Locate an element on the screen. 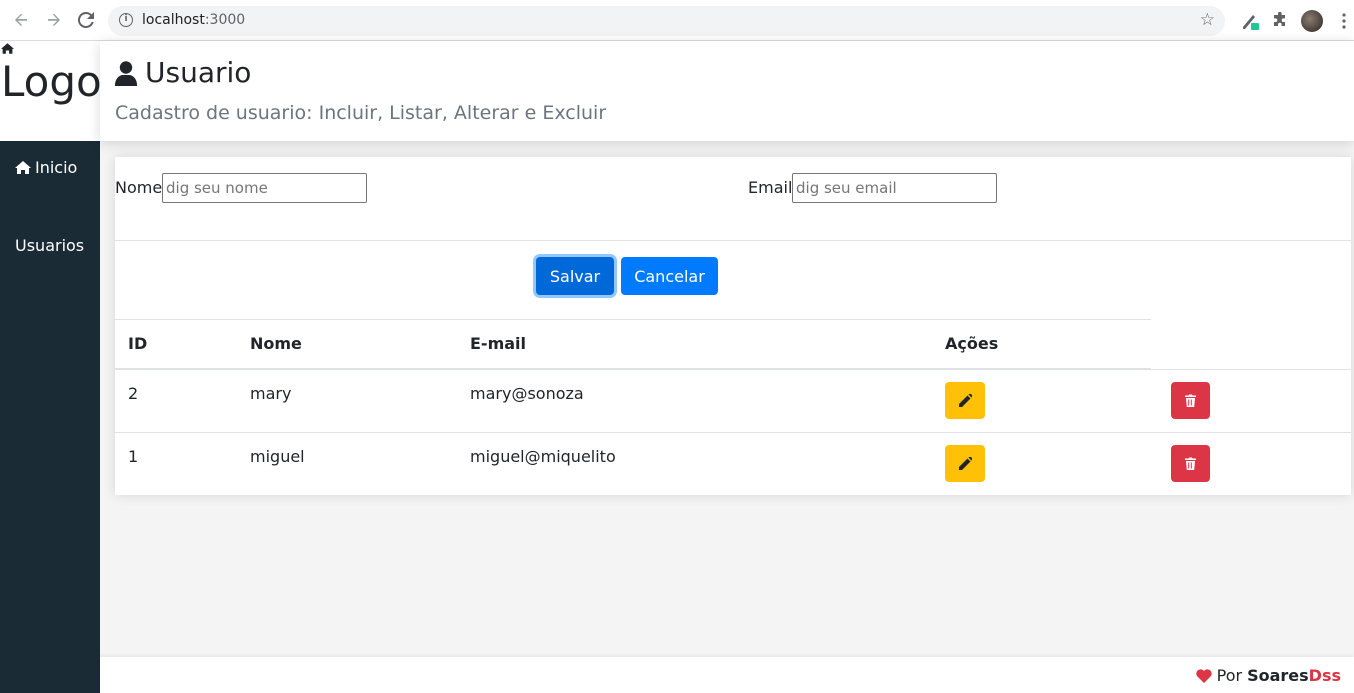 This screenshot has height=693, width=1354. cell-name: mary is located at coordinates (271, 393).